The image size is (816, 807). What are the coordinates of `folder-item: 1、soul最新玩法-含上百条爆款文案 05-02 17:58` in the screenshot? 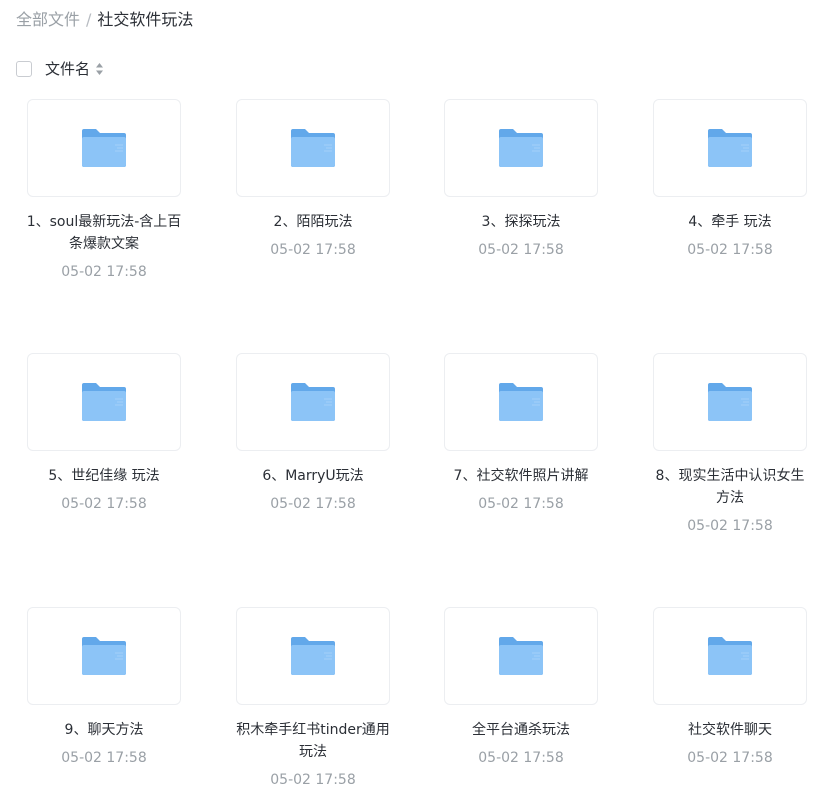 It's located at (104, 199).